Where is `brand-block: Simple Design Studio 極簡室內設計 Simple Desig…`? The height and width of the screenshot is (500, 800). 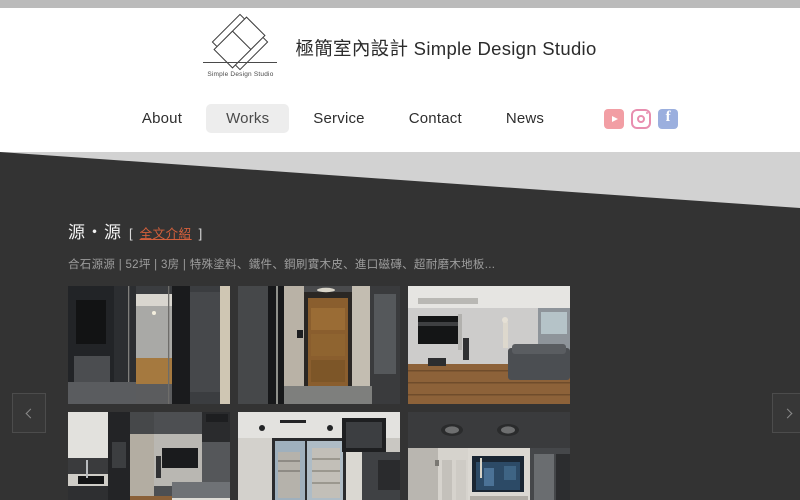 brand-block: Simple Design Studio 極簡室內設計 Simple Desig… is located at coordinates (400, 46).